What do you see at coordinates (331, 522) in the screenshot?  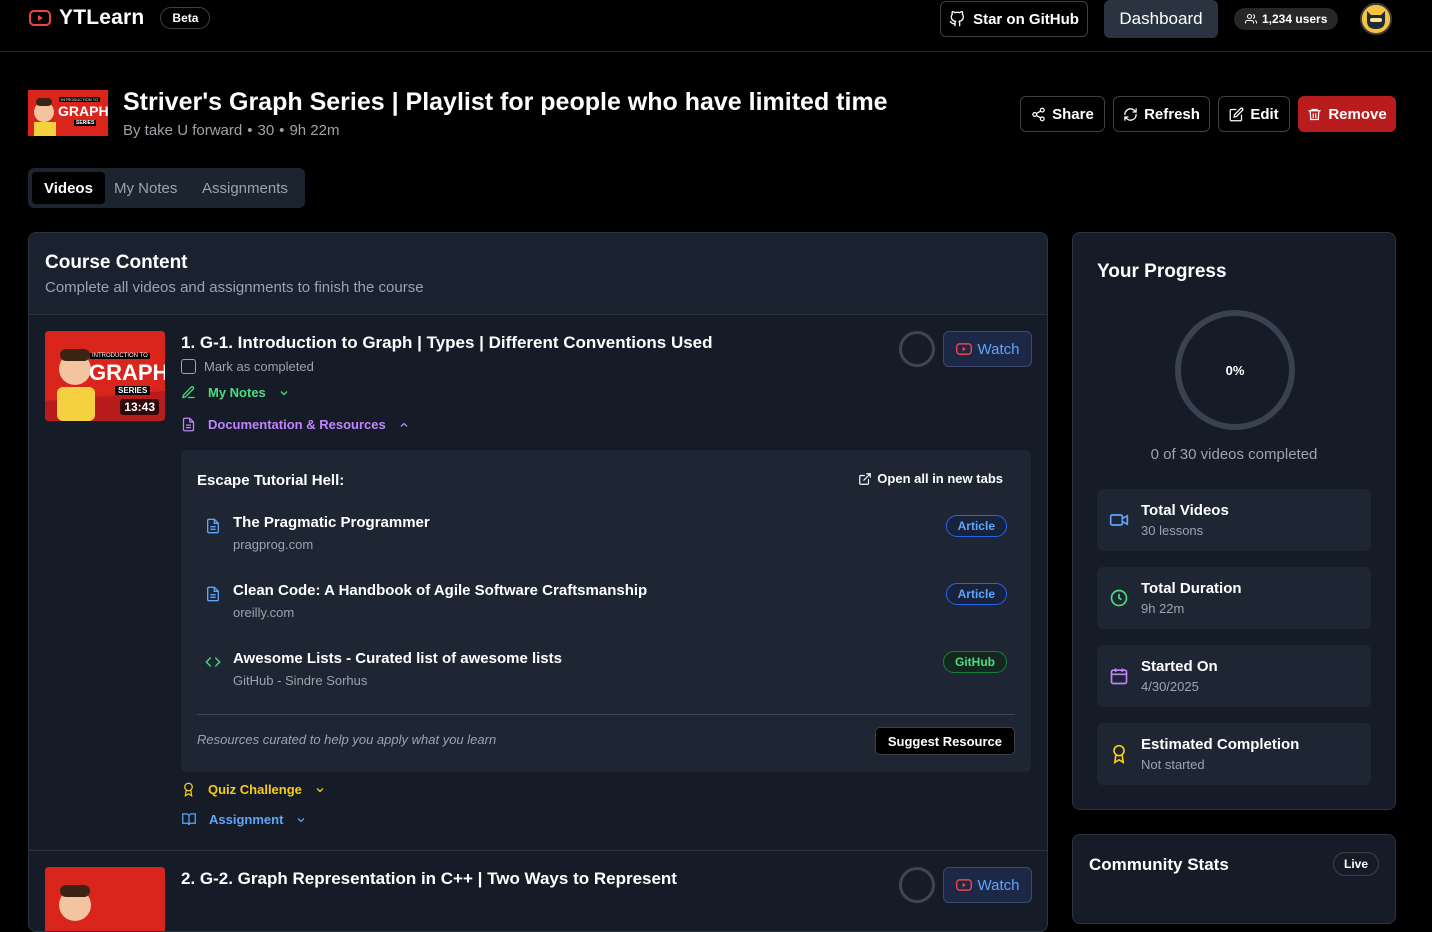 I see `resource-name: The Pragmatic Programmer` at bounding box center [331, 522].